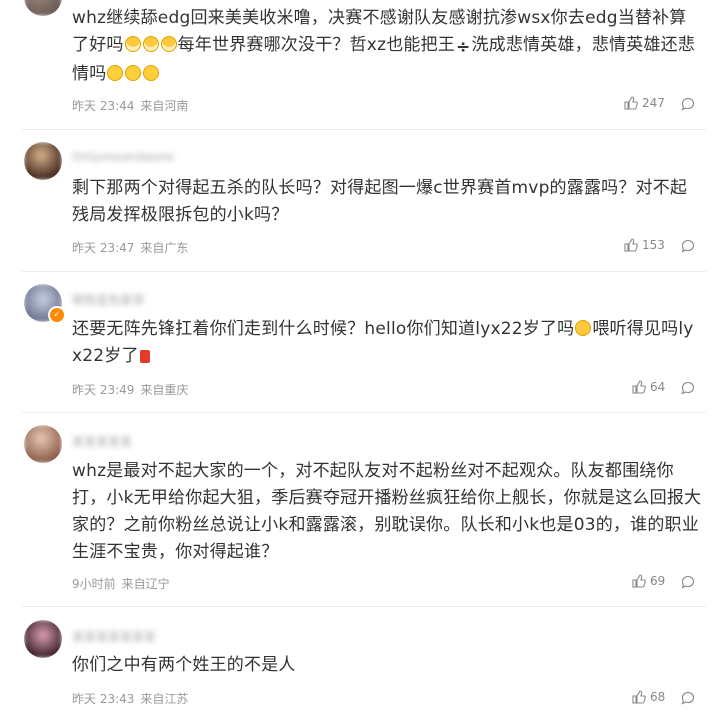  What do you see at coordinates (164, 390) in the screenshot?
I see `comment-location: 来自重庆` at bounding box center [164, 390].